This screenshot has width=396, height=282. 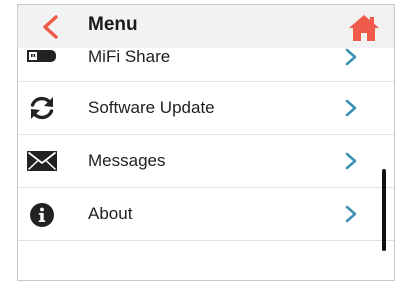 I want to click on menu-item-label: About, so click(x=110, y=213).